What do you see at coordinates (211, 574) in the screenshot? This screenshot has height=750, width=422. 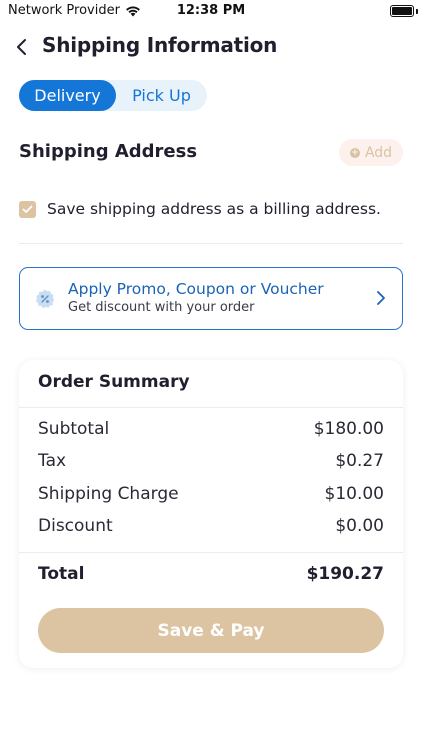 I see `summary-row-total: Total $190.27` at bounding box center [211, 574].